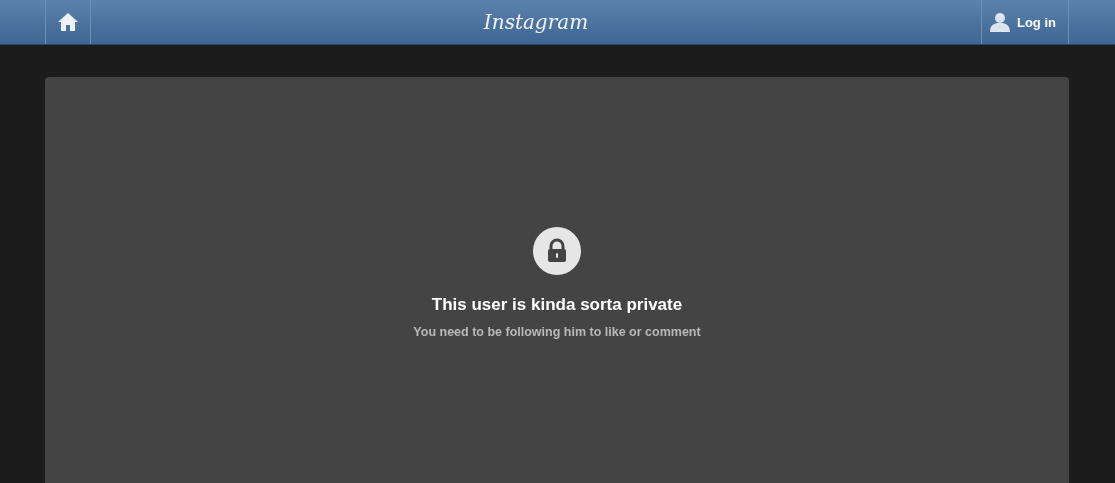 The height and width of the screenshot is (483, 1115). I want to click on person-icon, so click(1000, 22).